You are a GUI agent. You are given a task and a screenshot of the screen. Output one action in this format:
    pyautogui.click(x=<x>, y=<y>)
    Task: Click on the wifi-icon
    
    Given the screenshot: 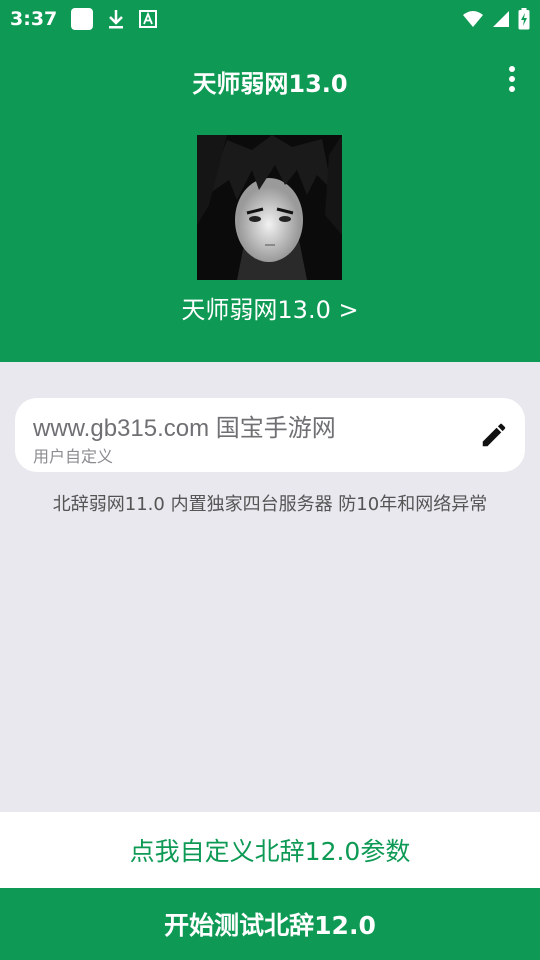 What is the action you would take?
    pyautogui.click(x=473, y=19)
    